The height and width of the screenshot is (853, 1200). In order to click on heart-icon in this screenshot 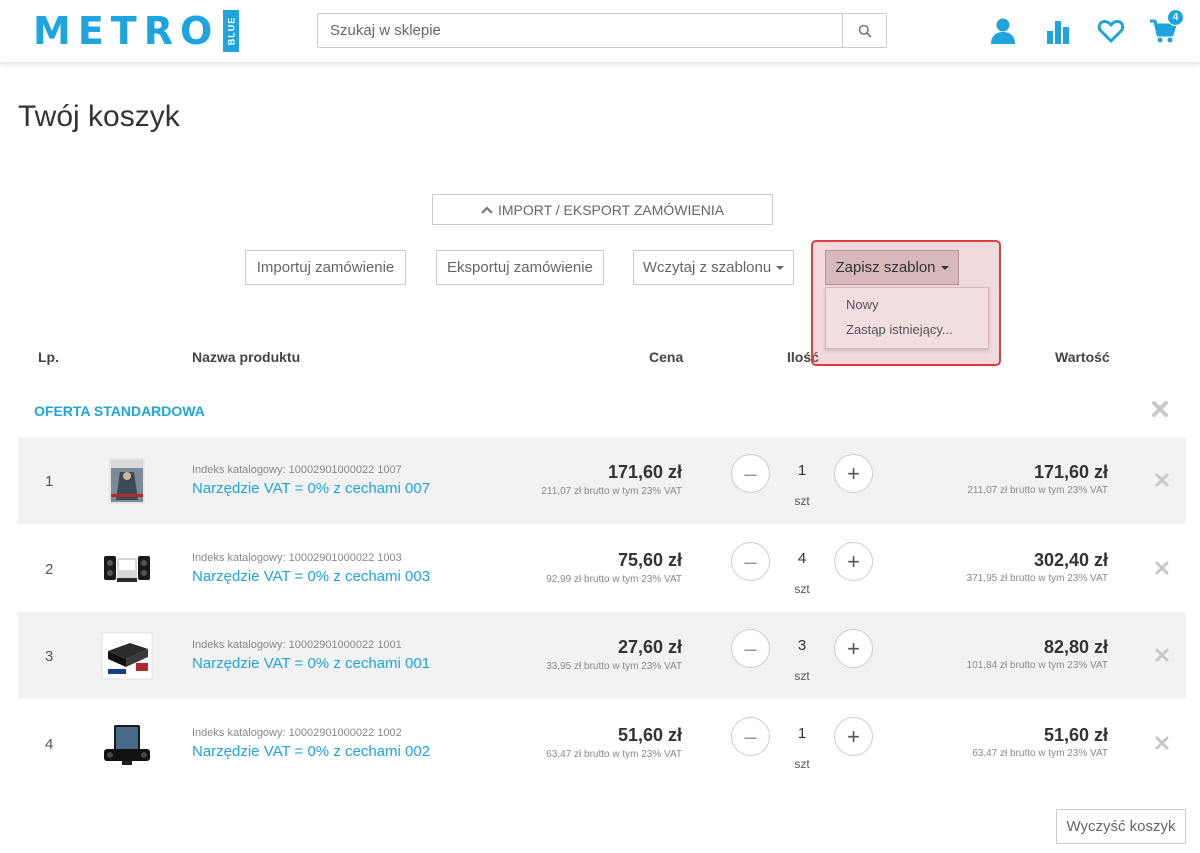, I will do `click(1111, 31)`.